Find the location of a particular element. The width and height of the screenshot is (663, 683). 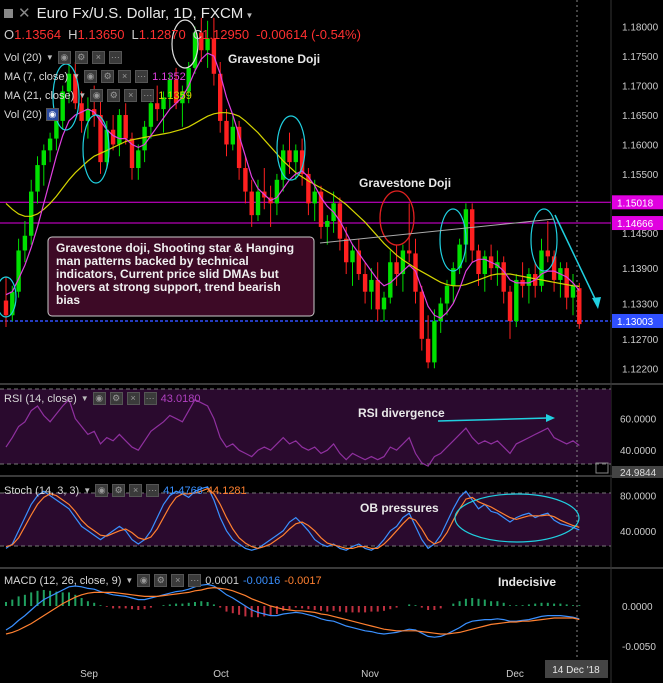

gravestone-doji-label-top: Gravestone Doji is located at coordinates (274, 59).